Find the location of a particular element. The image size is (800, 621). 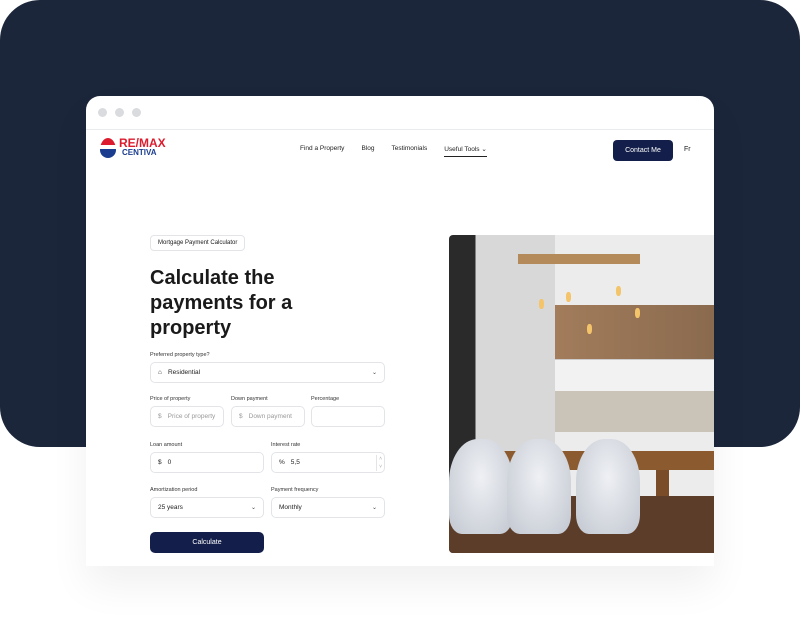

amortization-select: 25 years ⌄ is located at coordinates (207, 507).